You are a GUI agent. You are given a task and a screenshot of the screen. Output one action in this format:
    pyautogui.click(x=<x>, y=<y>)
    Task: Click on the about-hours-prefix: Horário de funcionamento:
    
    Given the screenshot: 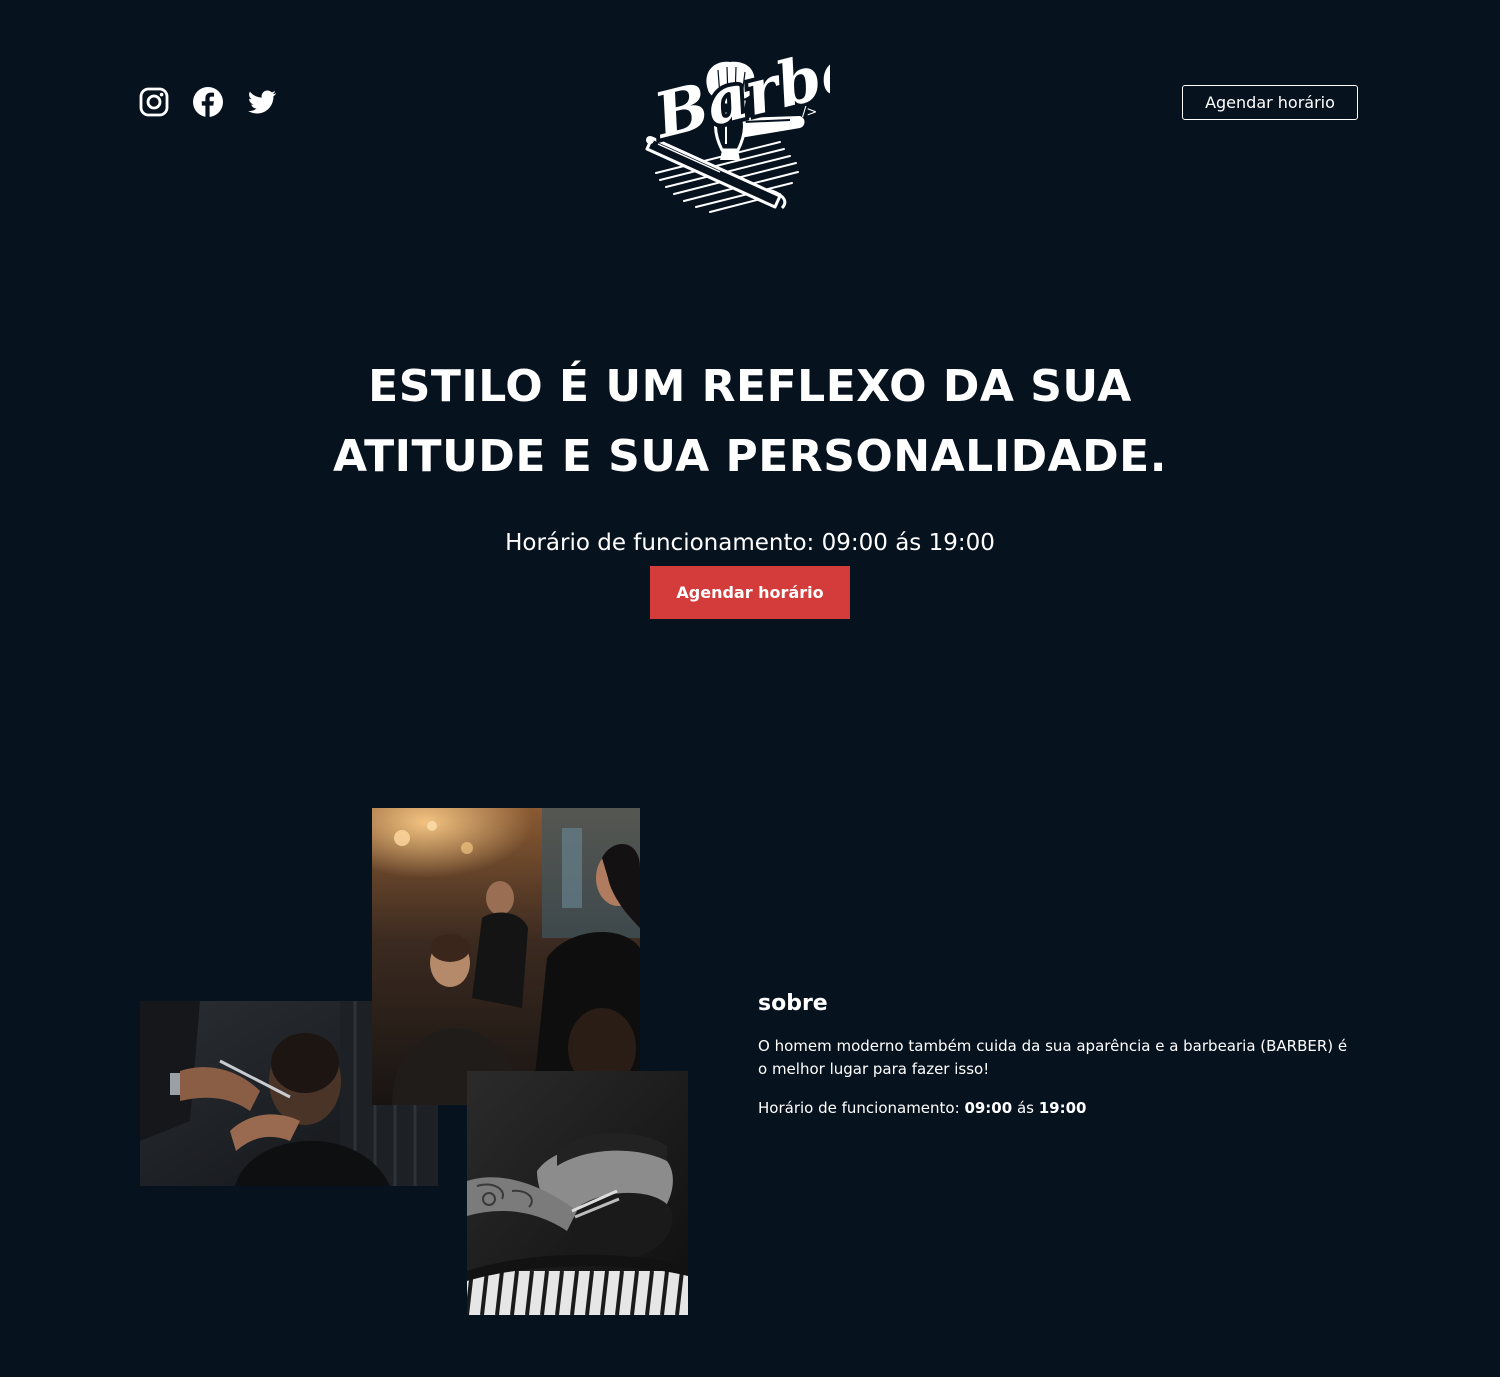 What is the action you would take?
    pyautogui.click(x=861, y=1108)
    